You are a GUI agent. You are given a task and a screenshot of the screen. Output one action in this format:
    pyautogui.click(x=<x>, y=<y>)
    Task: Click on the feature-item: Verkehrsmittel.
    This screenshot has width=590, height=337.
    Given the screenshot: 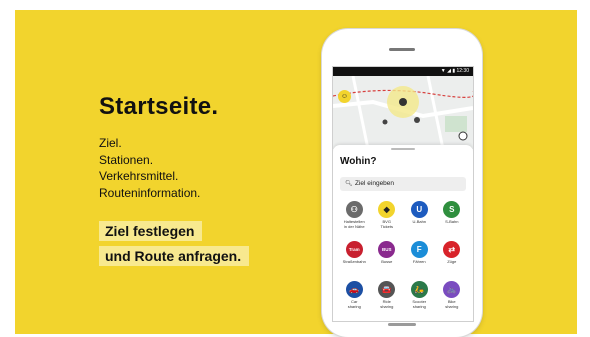 What is the action you would take?
    pyautogui.click(x=139, y=176)
    